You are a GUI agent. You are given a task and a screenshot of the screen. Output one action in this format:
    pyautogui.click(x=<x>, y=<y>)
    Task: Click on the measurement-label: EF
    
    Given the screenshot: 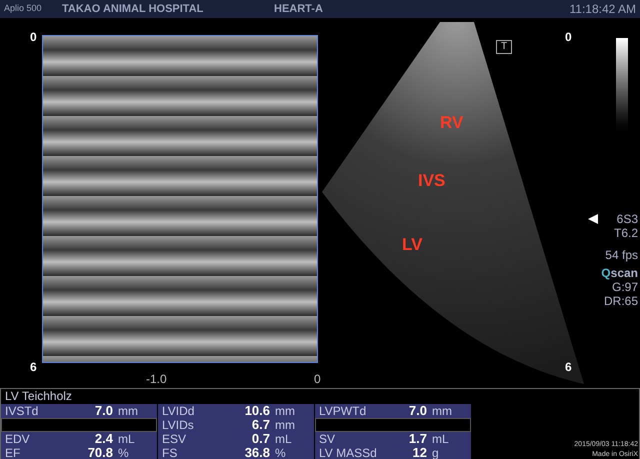 What is the action you would take?
    pyautogui.click(x=13, y=452)
    